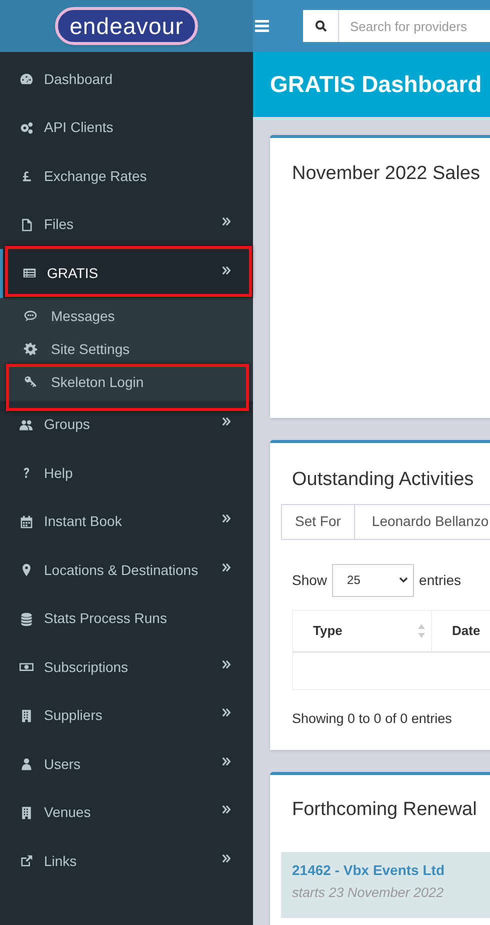 Image resolution: width=490 pixels, height=925 pixels. I want to click on page-title: GRATIS Dashboard, so click(376, 85).